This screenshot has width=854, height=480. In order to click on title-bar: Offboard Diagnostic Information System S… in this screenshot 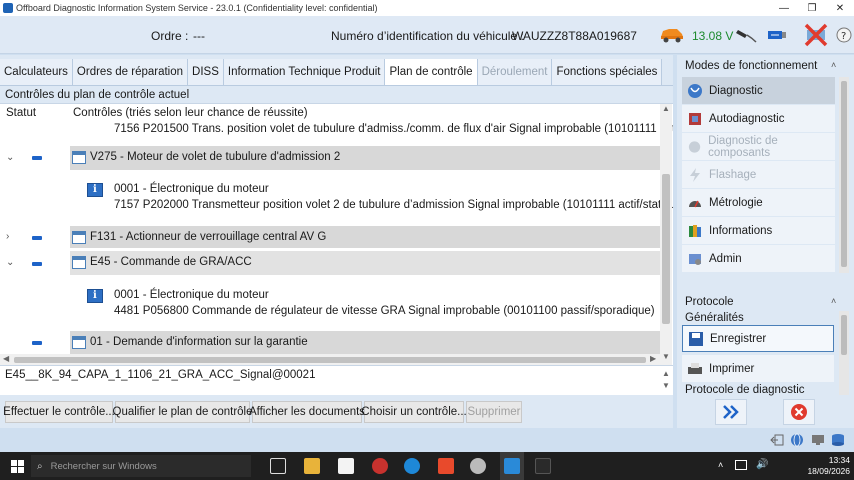, I will do `click(427, 8)`.